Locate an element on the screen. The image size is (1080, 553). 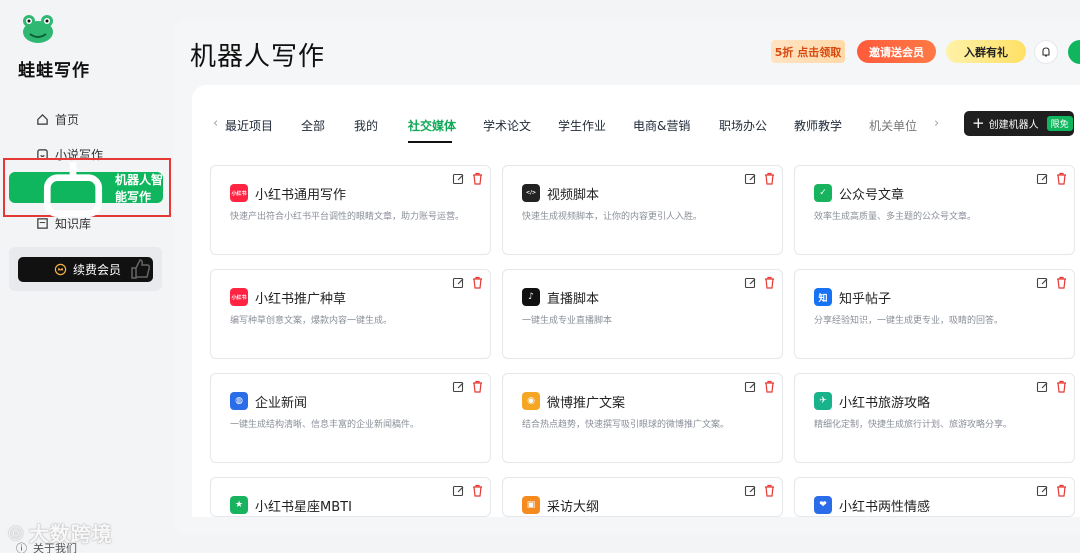
tabs-prev-icon: ‹ is located at coordinates (215, 123).